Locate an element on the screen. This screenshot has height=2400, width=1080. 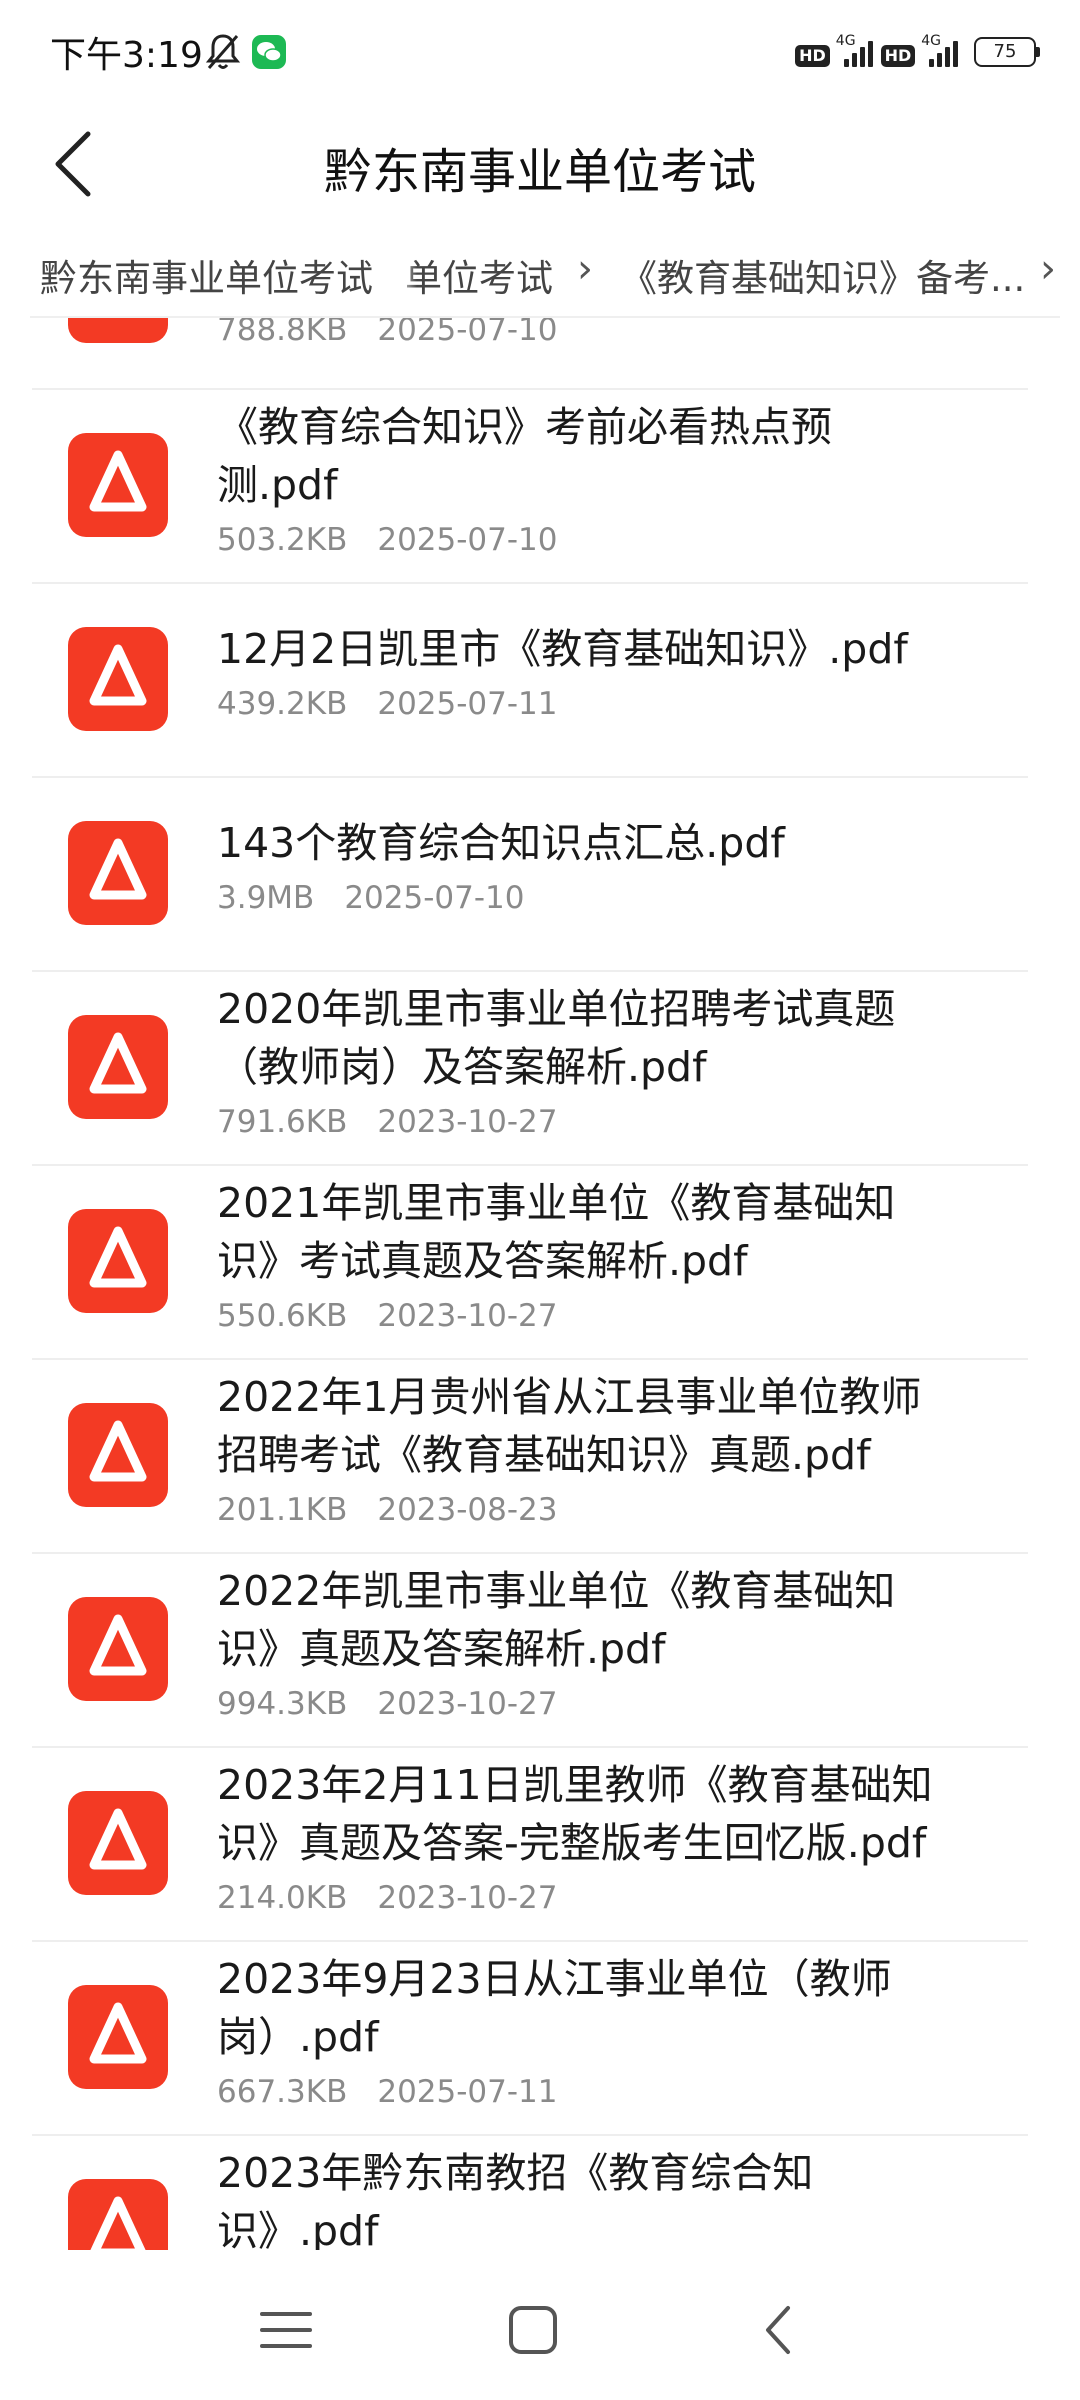
file-meta: 994.3KB 2023-10-27 is located at coordinates (387, 1704).